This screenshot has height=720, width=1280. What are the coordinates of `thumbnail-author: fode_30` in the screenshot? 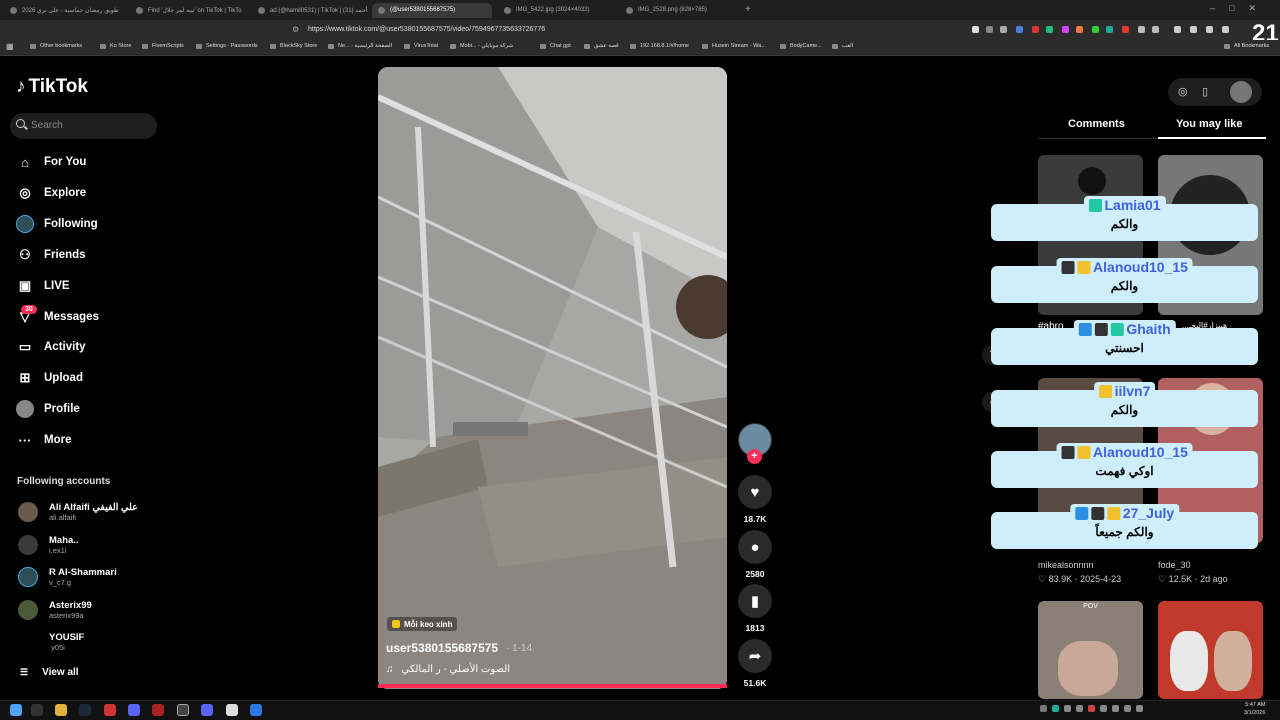 It's located at (1174, 565).